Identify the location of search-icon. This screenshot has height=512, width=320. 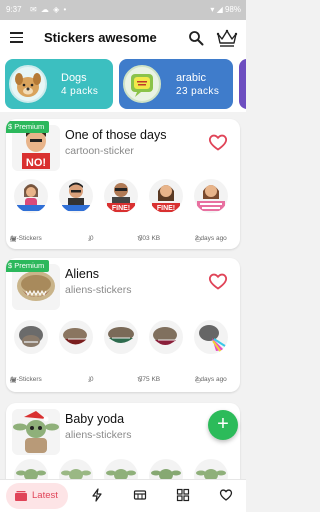
(196, 38).